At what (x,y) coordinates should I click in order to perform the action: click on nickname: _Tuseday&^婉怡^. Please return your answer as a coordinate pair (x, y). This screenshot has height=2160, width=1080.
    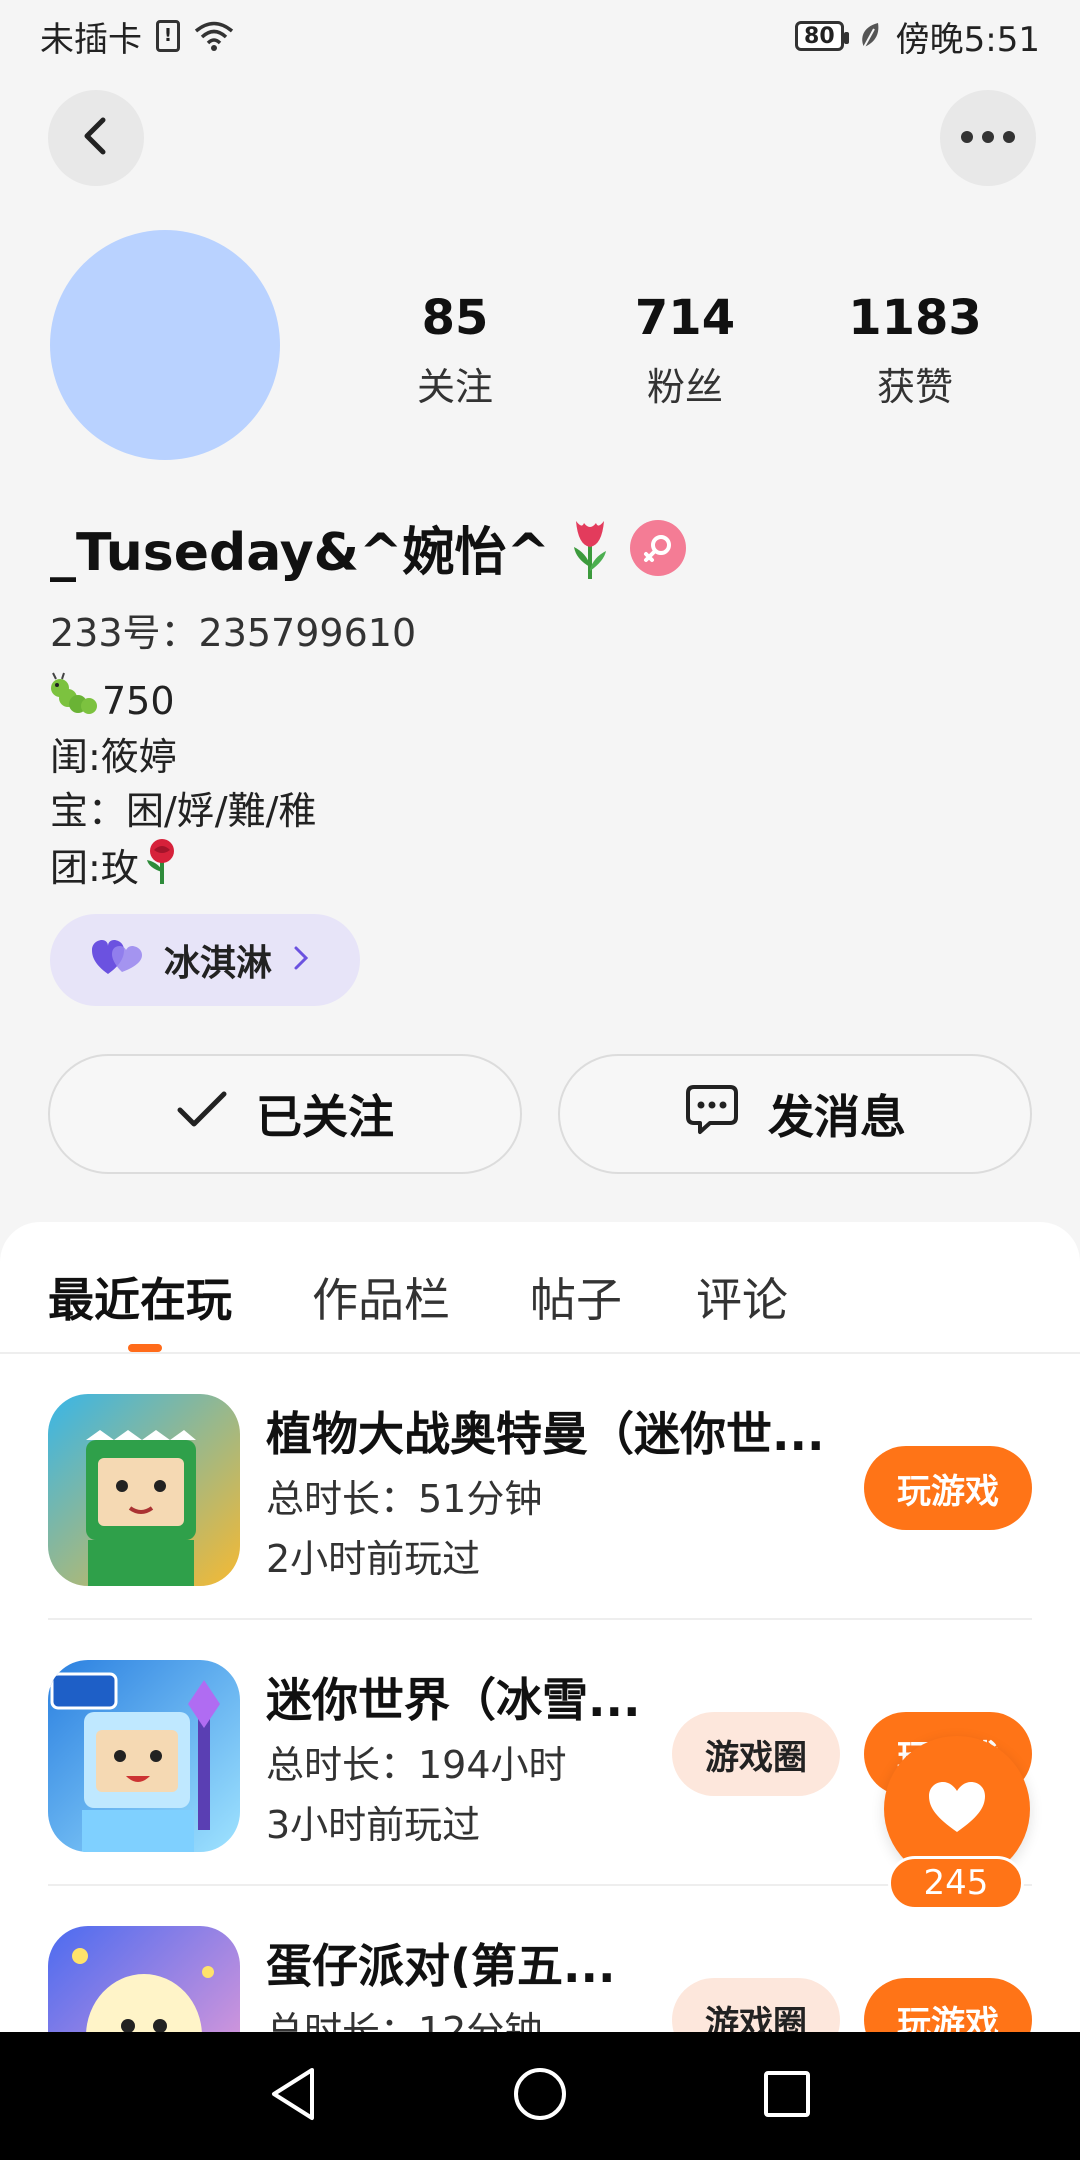
    Looking at the image, I should click on (300, 553).